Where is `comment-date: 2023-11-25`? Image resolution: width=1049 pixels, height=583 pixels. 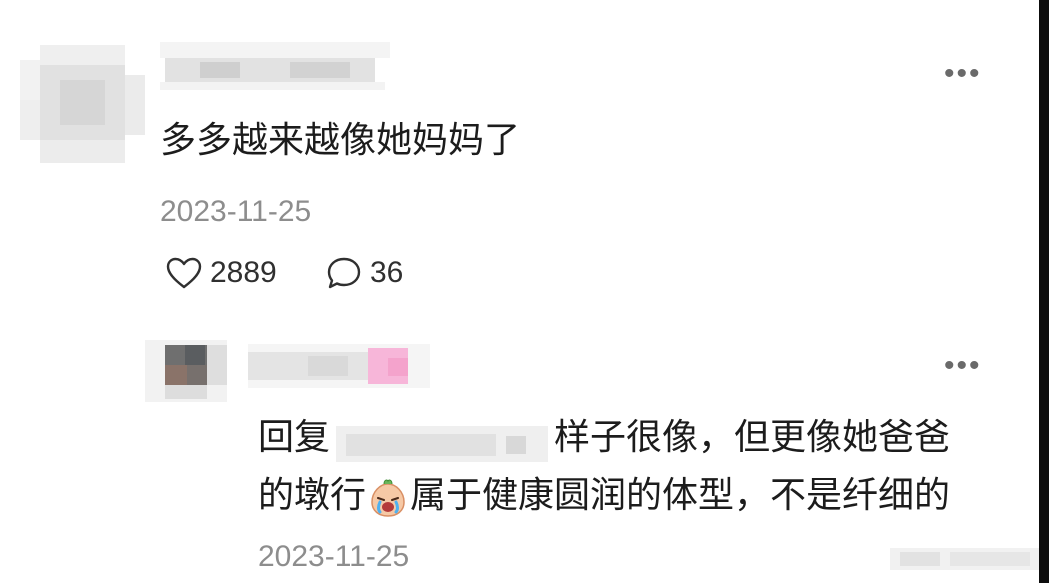 comment-date: 2023-11-25 is located at coordinates (236, 211).